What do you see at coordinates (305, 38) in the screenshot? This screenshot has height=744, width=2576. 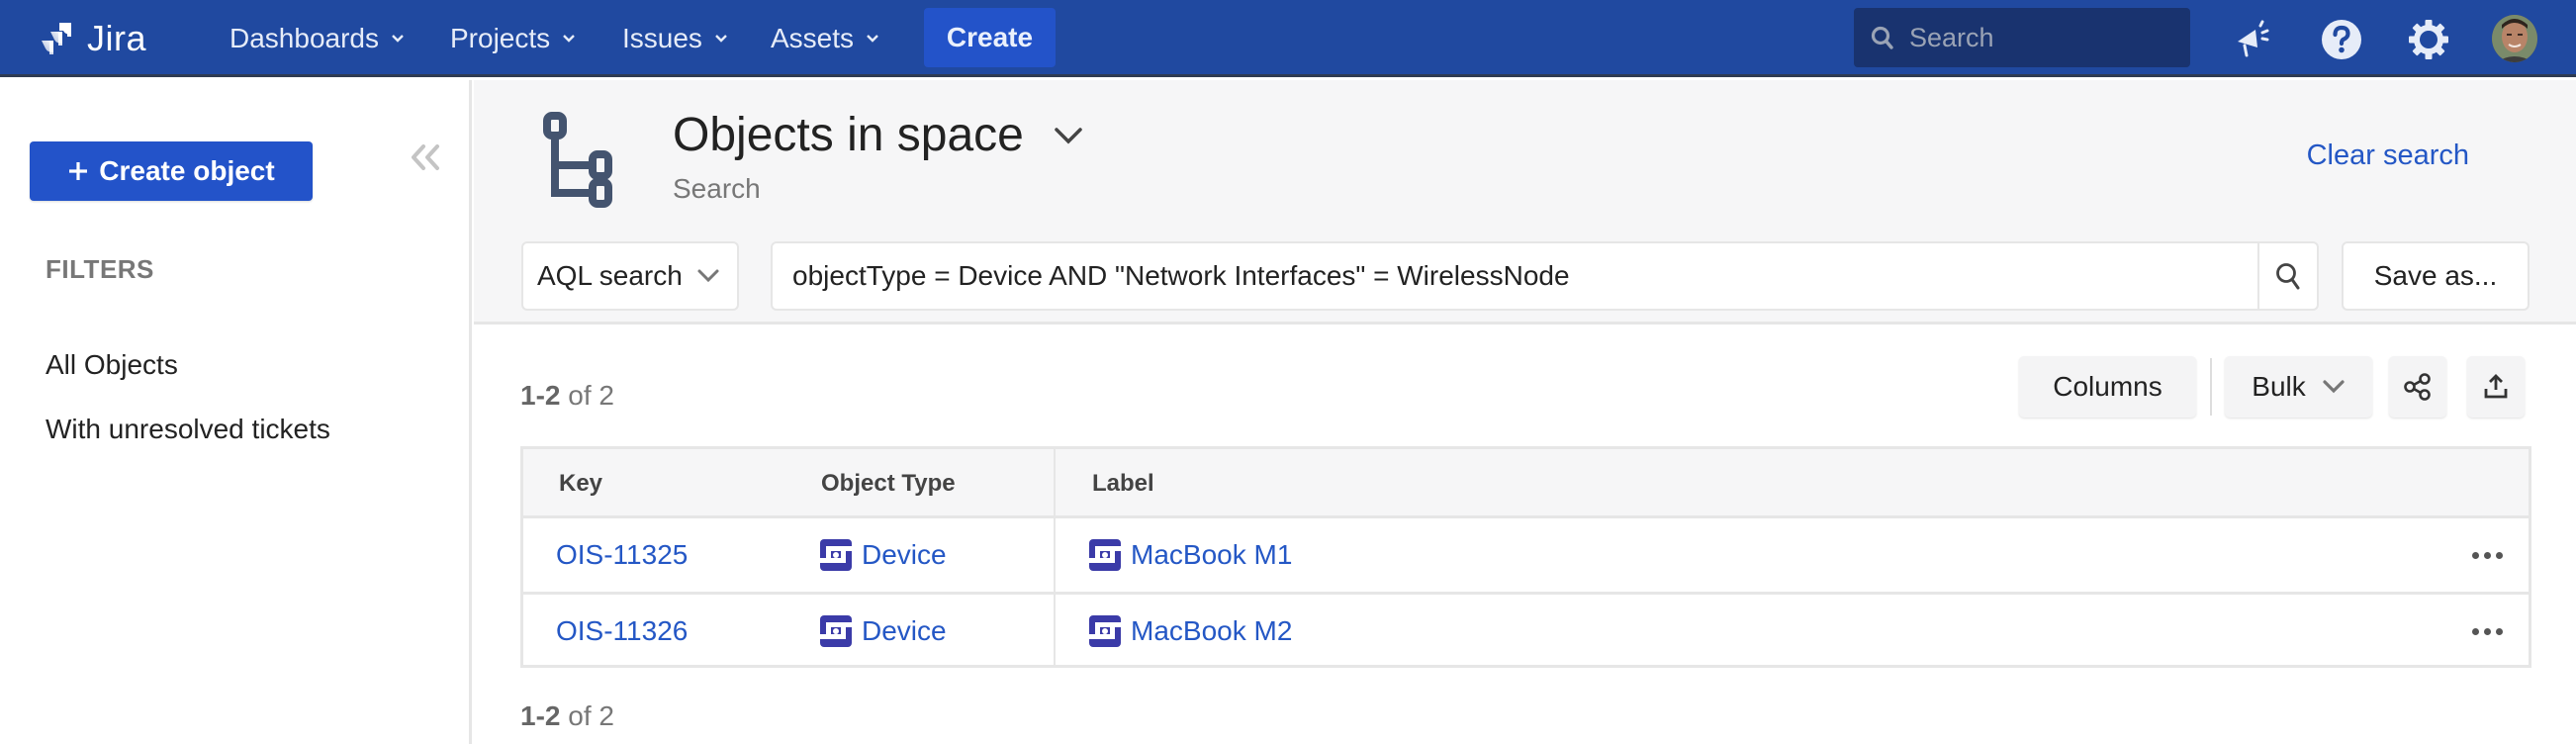 I see `nav-dashboards-label: Dashboards` at bounding box center [305, 38].